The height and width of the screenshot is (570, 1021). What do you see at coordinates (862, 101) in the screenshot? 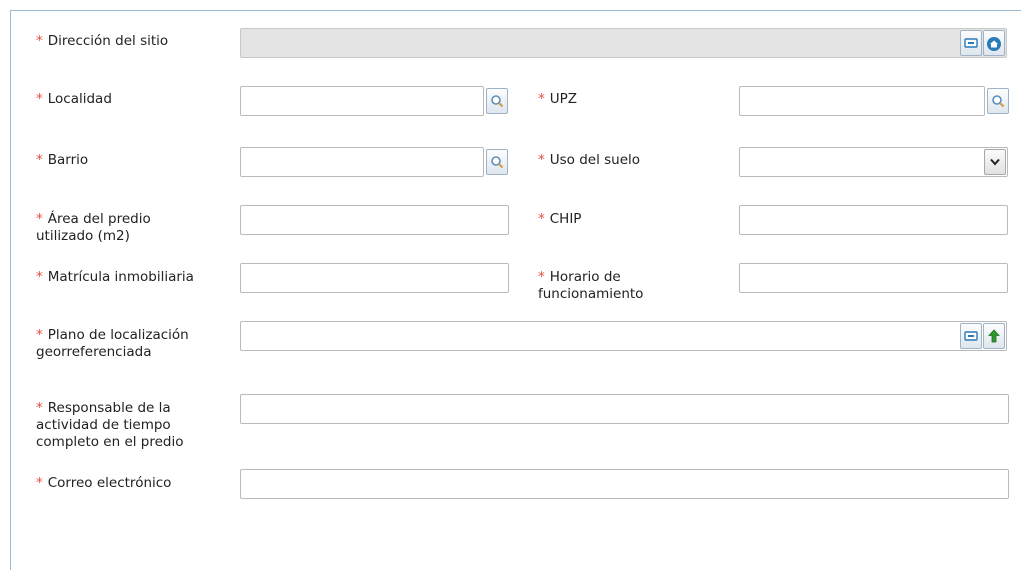
I see `upz-input` at bounding box center [862, 101].